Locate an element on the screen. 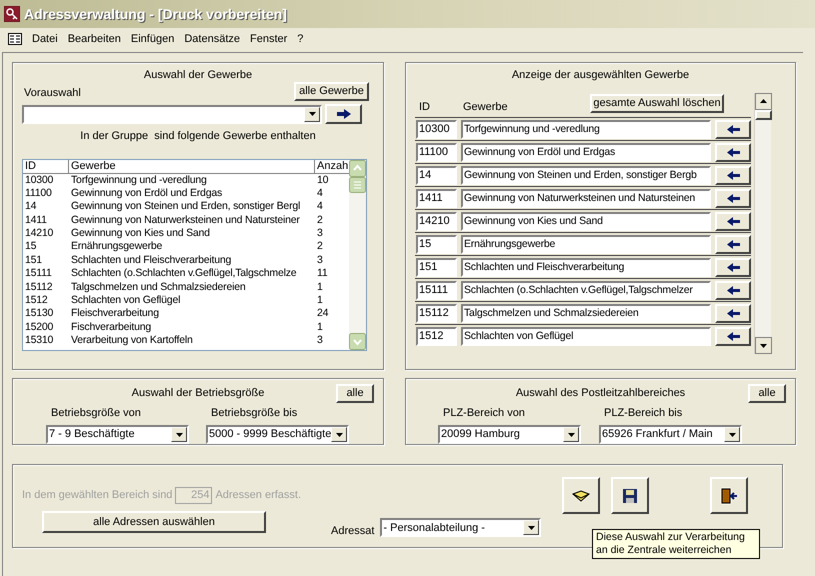 This screenshot has height=576, width=815. id-field: 15112 is located at coordinates (436, 313).